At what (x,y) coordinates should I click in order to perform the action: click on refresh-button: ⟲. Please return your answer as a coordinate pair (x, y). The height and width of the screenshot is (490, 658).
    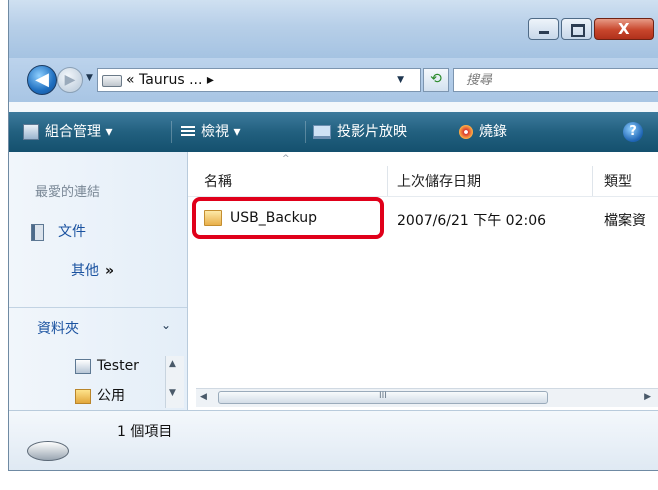
    Looking at the image, I should click on (436, 80).